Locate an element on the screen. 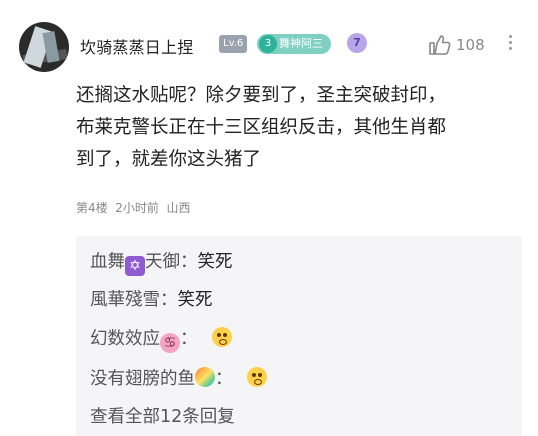 The width and height of the screenshot is (538, 436). purple-badge-icon: 7 is located at coordinates (357, 43).